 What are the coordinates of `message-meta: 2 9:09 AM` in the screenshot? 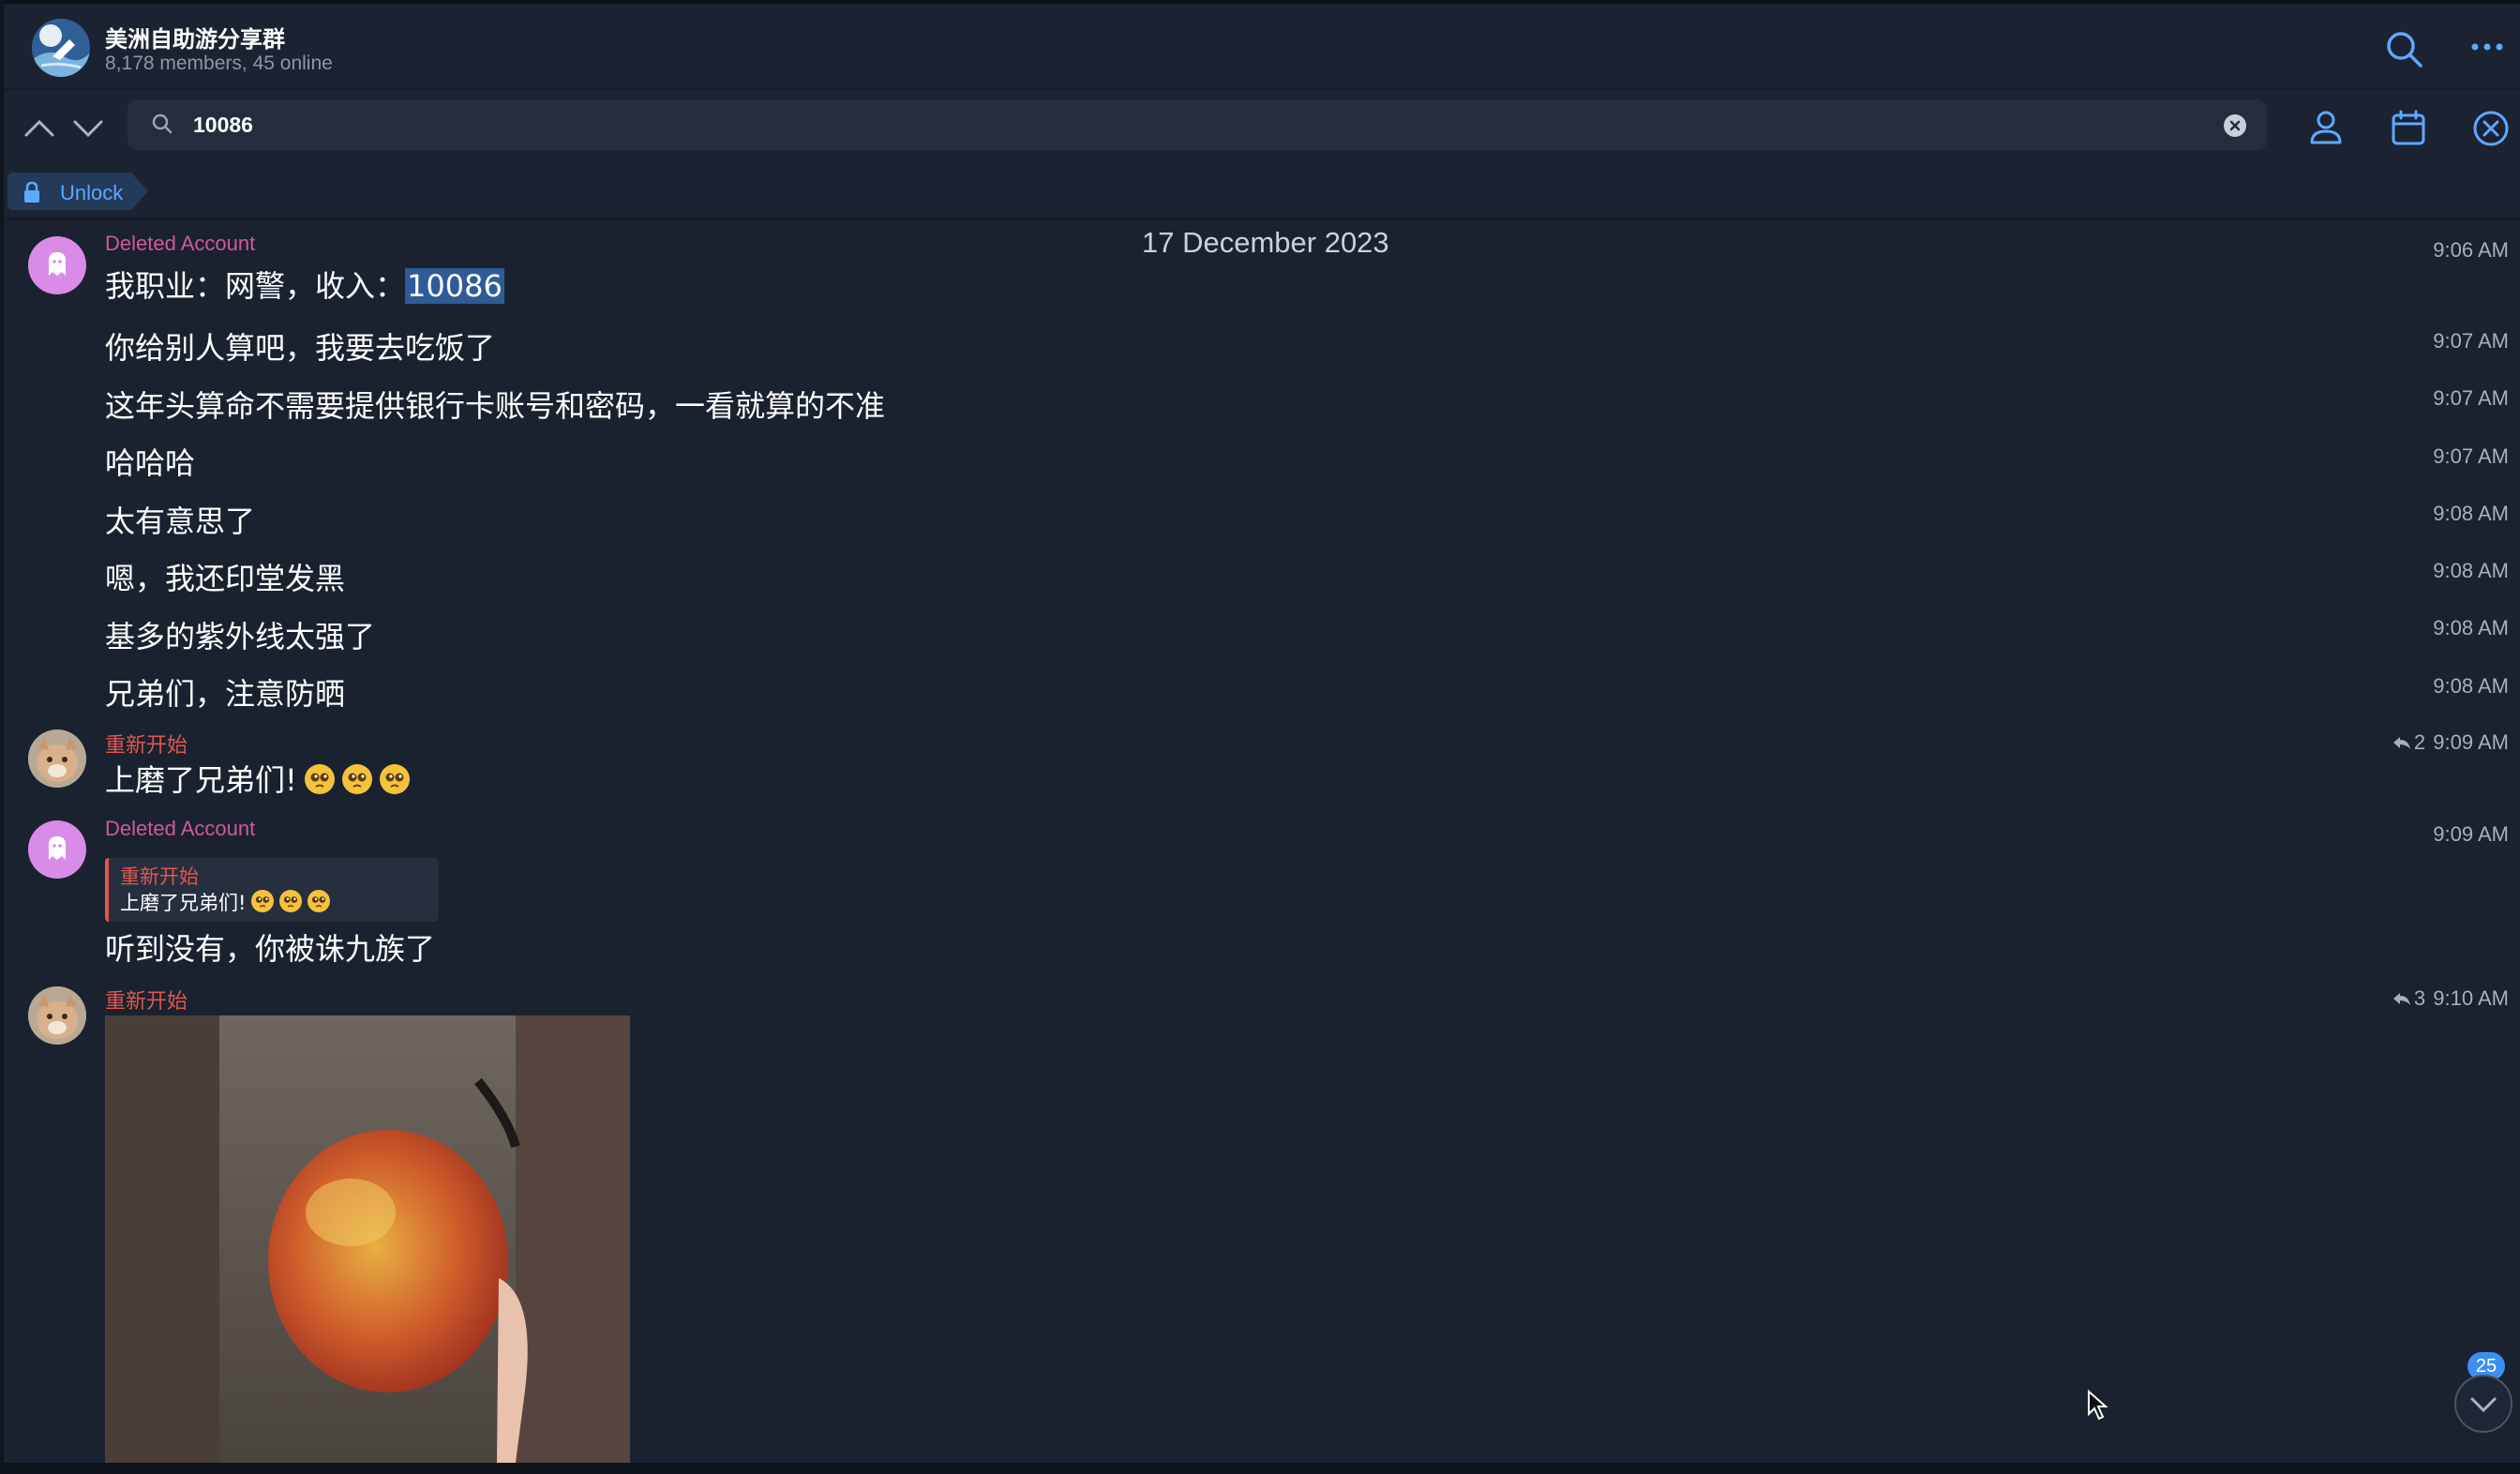 It's located at (2450, 743).